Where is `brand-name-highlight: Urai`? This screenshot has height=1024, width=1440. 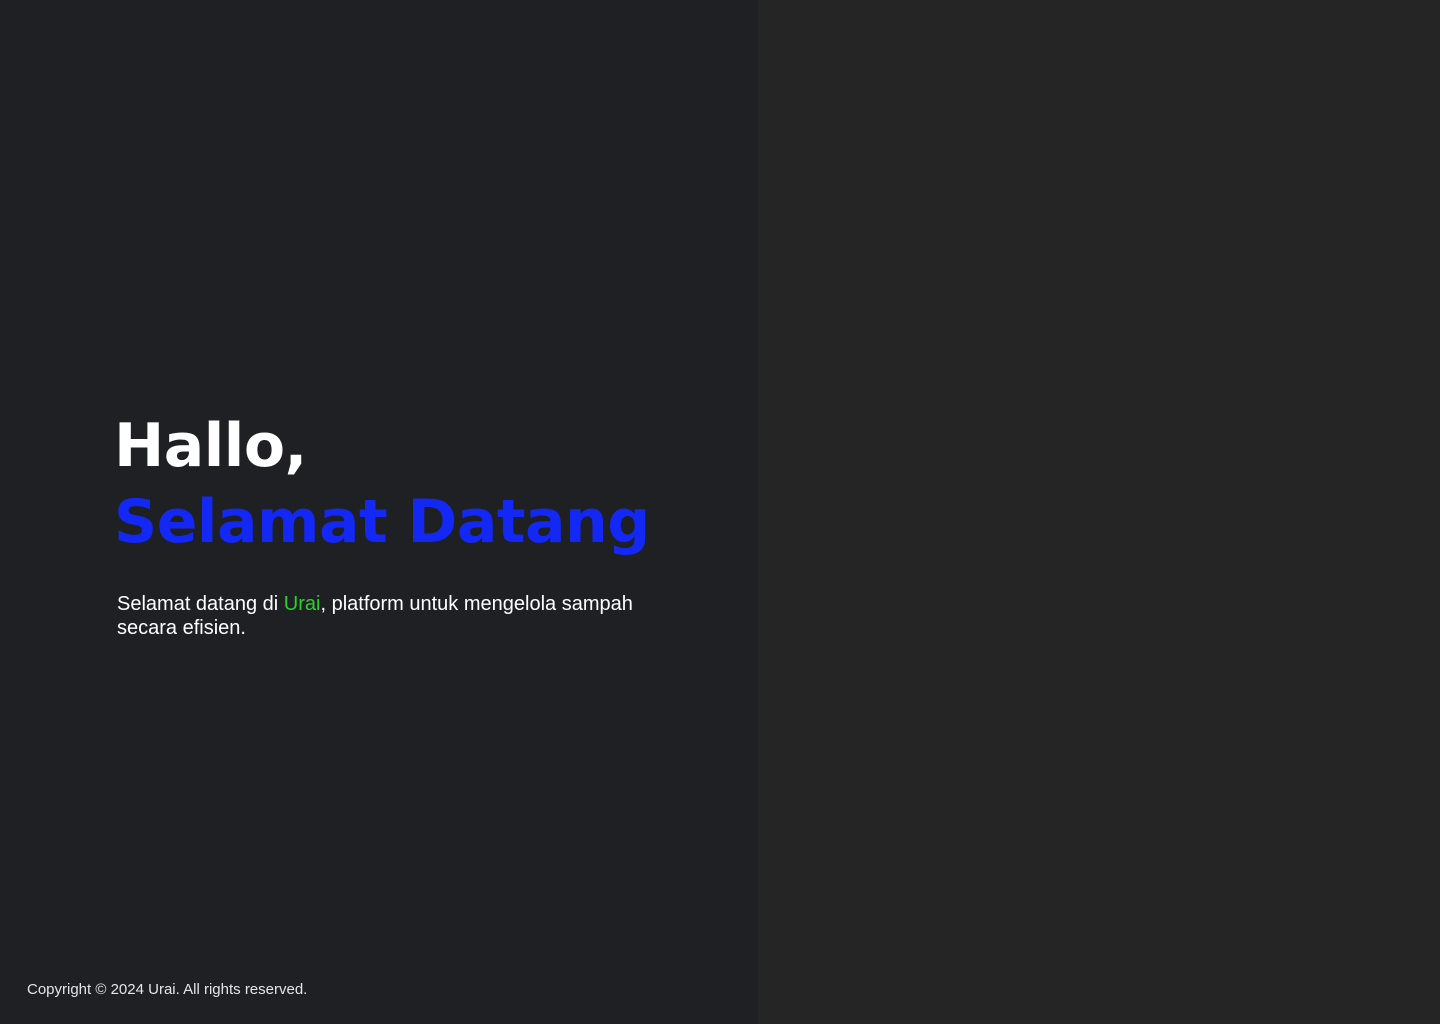
brand-name-highlight: Urai is located at coordinates (302, 604).